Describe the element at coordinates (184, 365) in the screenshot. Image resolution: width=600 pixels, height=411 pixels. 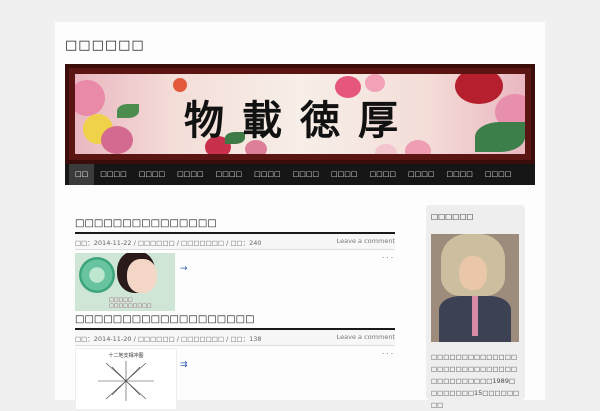
I see `read-more-arrow-icon: ⇉` at that location.